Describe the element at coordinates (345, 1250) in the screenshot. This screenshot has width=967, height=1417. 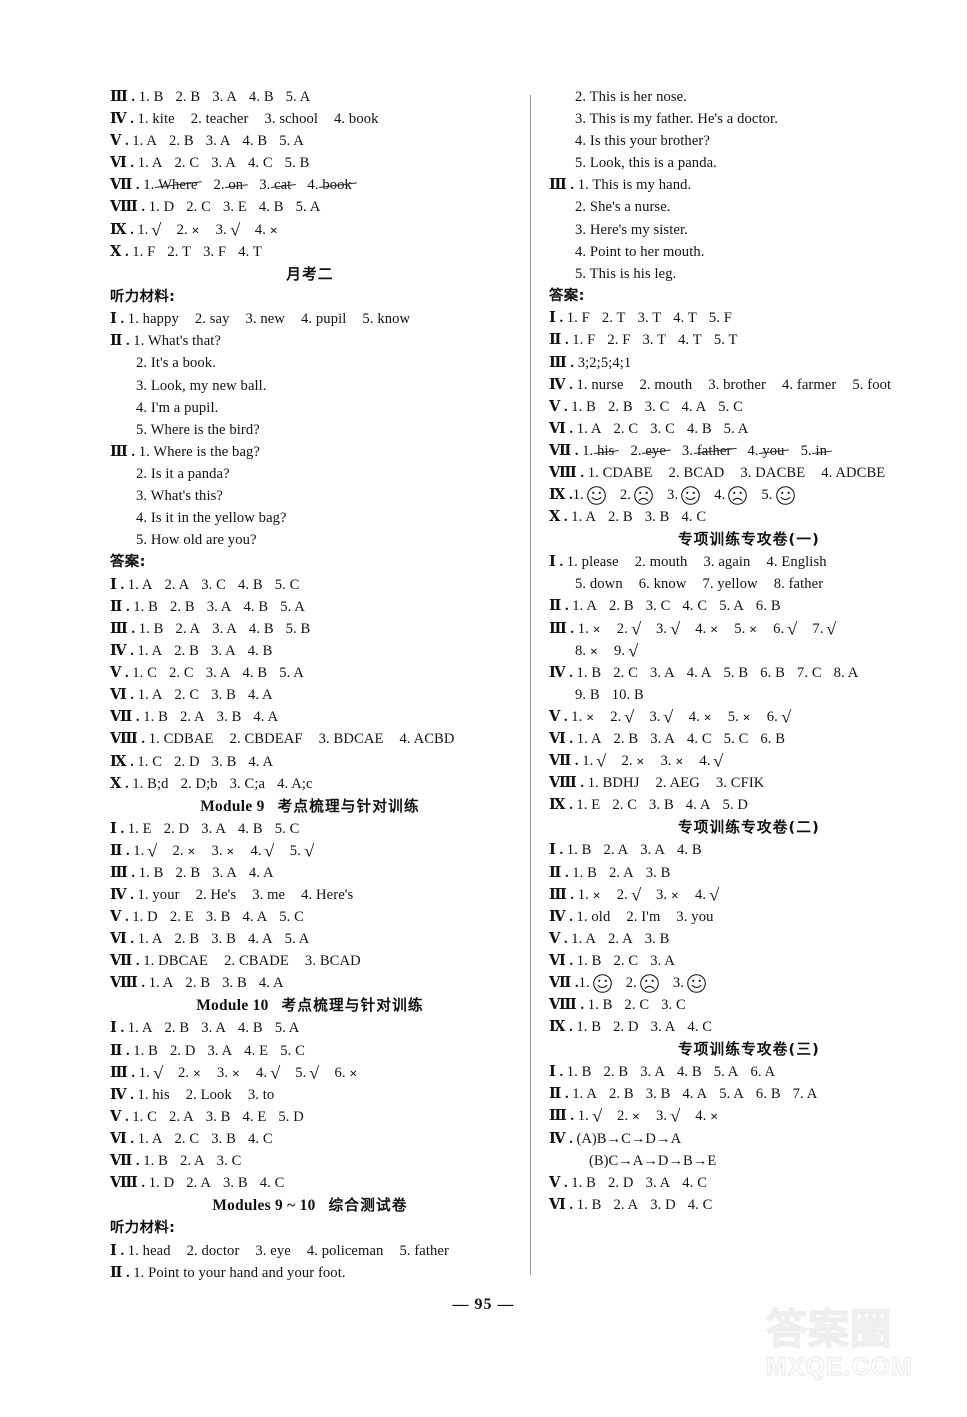
I see `answer-item: 4. policeman` at that location.